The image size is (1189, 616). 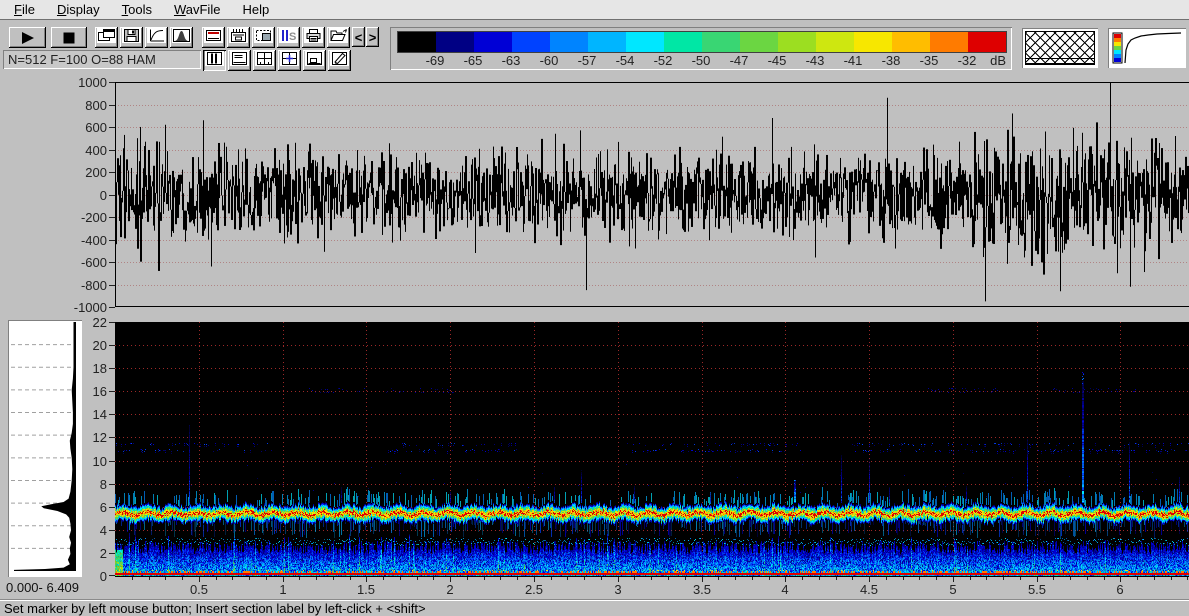 I want to click on spectrogram-ytick-label: 0, so click(x=103, y=576).